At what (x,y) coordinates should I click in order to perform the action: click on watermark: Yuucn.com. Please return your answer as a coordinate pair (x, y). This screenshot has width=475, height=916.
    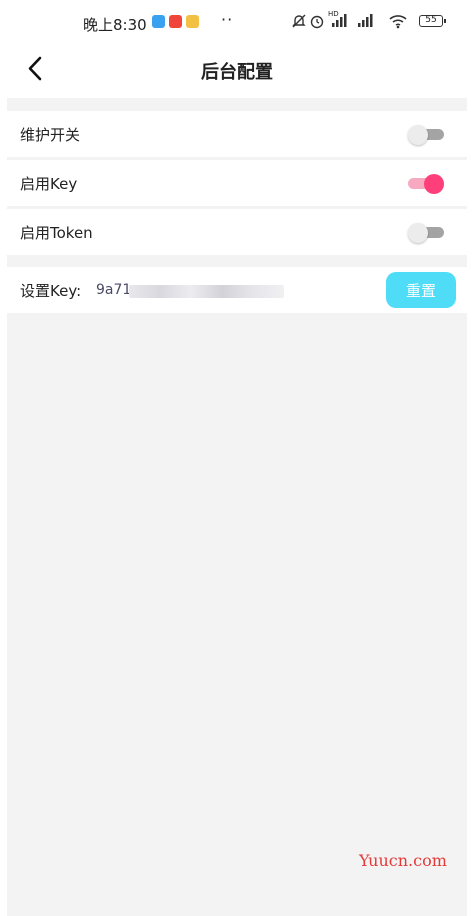
    Looking at the image, I should click on (403, 860).